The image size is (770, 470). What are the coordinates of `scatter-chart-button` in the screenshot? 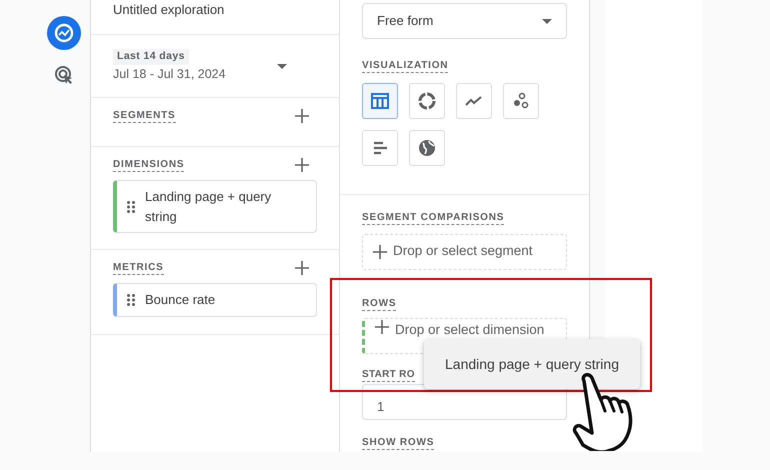 It's located at (521, 101).